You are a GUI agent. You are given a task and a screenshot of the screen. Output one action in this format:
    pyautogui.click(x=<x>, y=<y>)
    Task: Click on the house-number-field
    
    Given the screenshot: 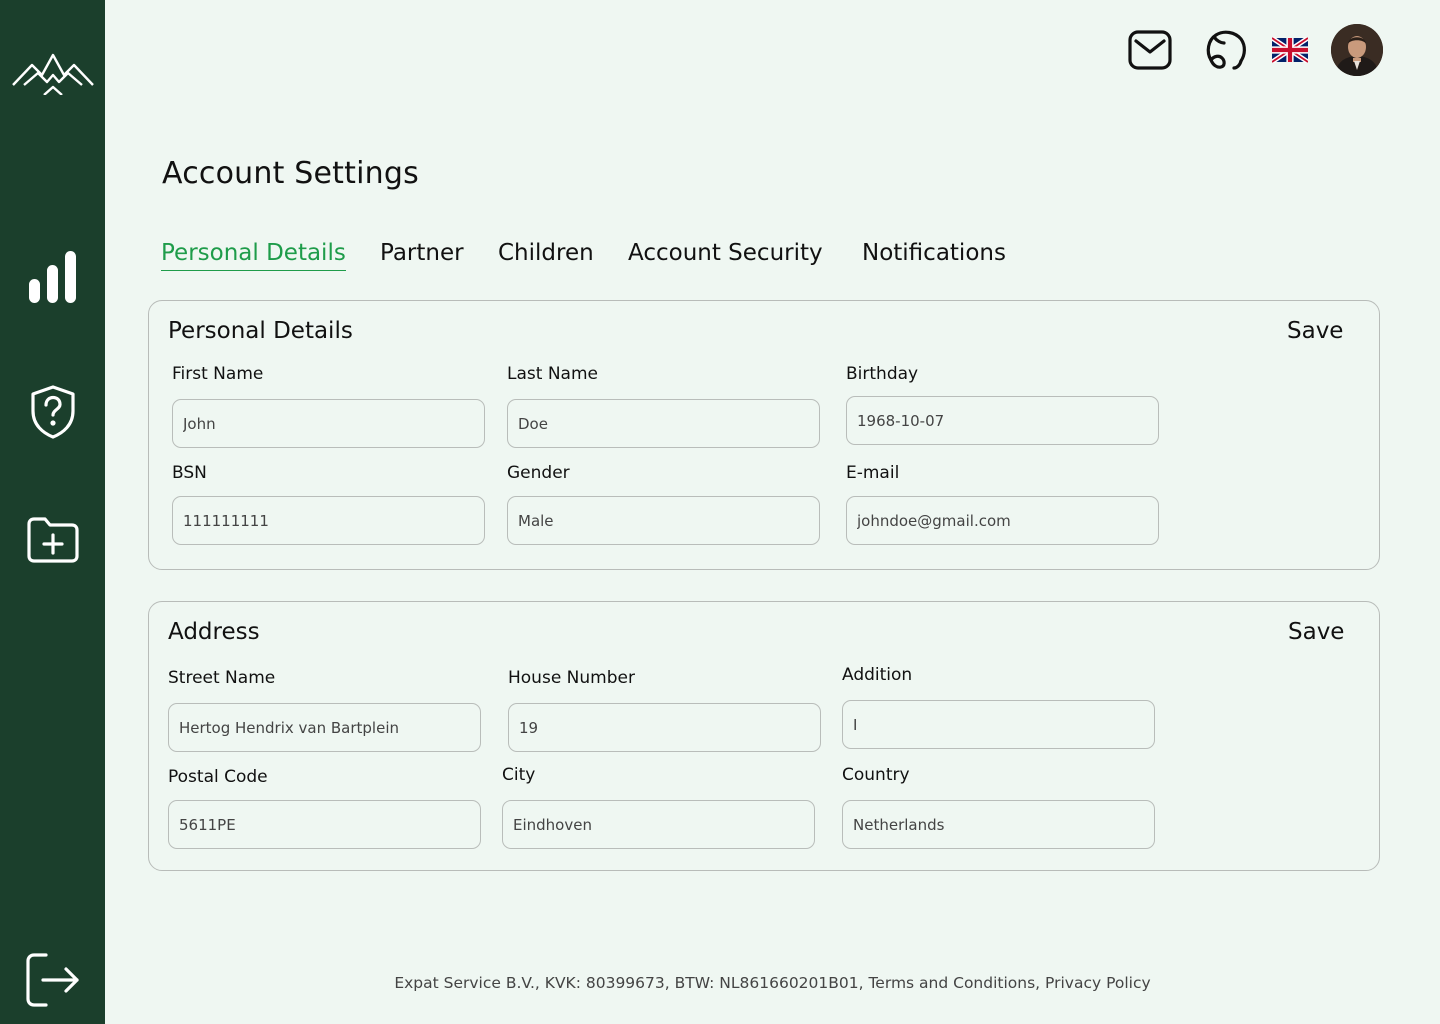 What is the action you would take?
    pyautogui.click(x=664, y=727)
    